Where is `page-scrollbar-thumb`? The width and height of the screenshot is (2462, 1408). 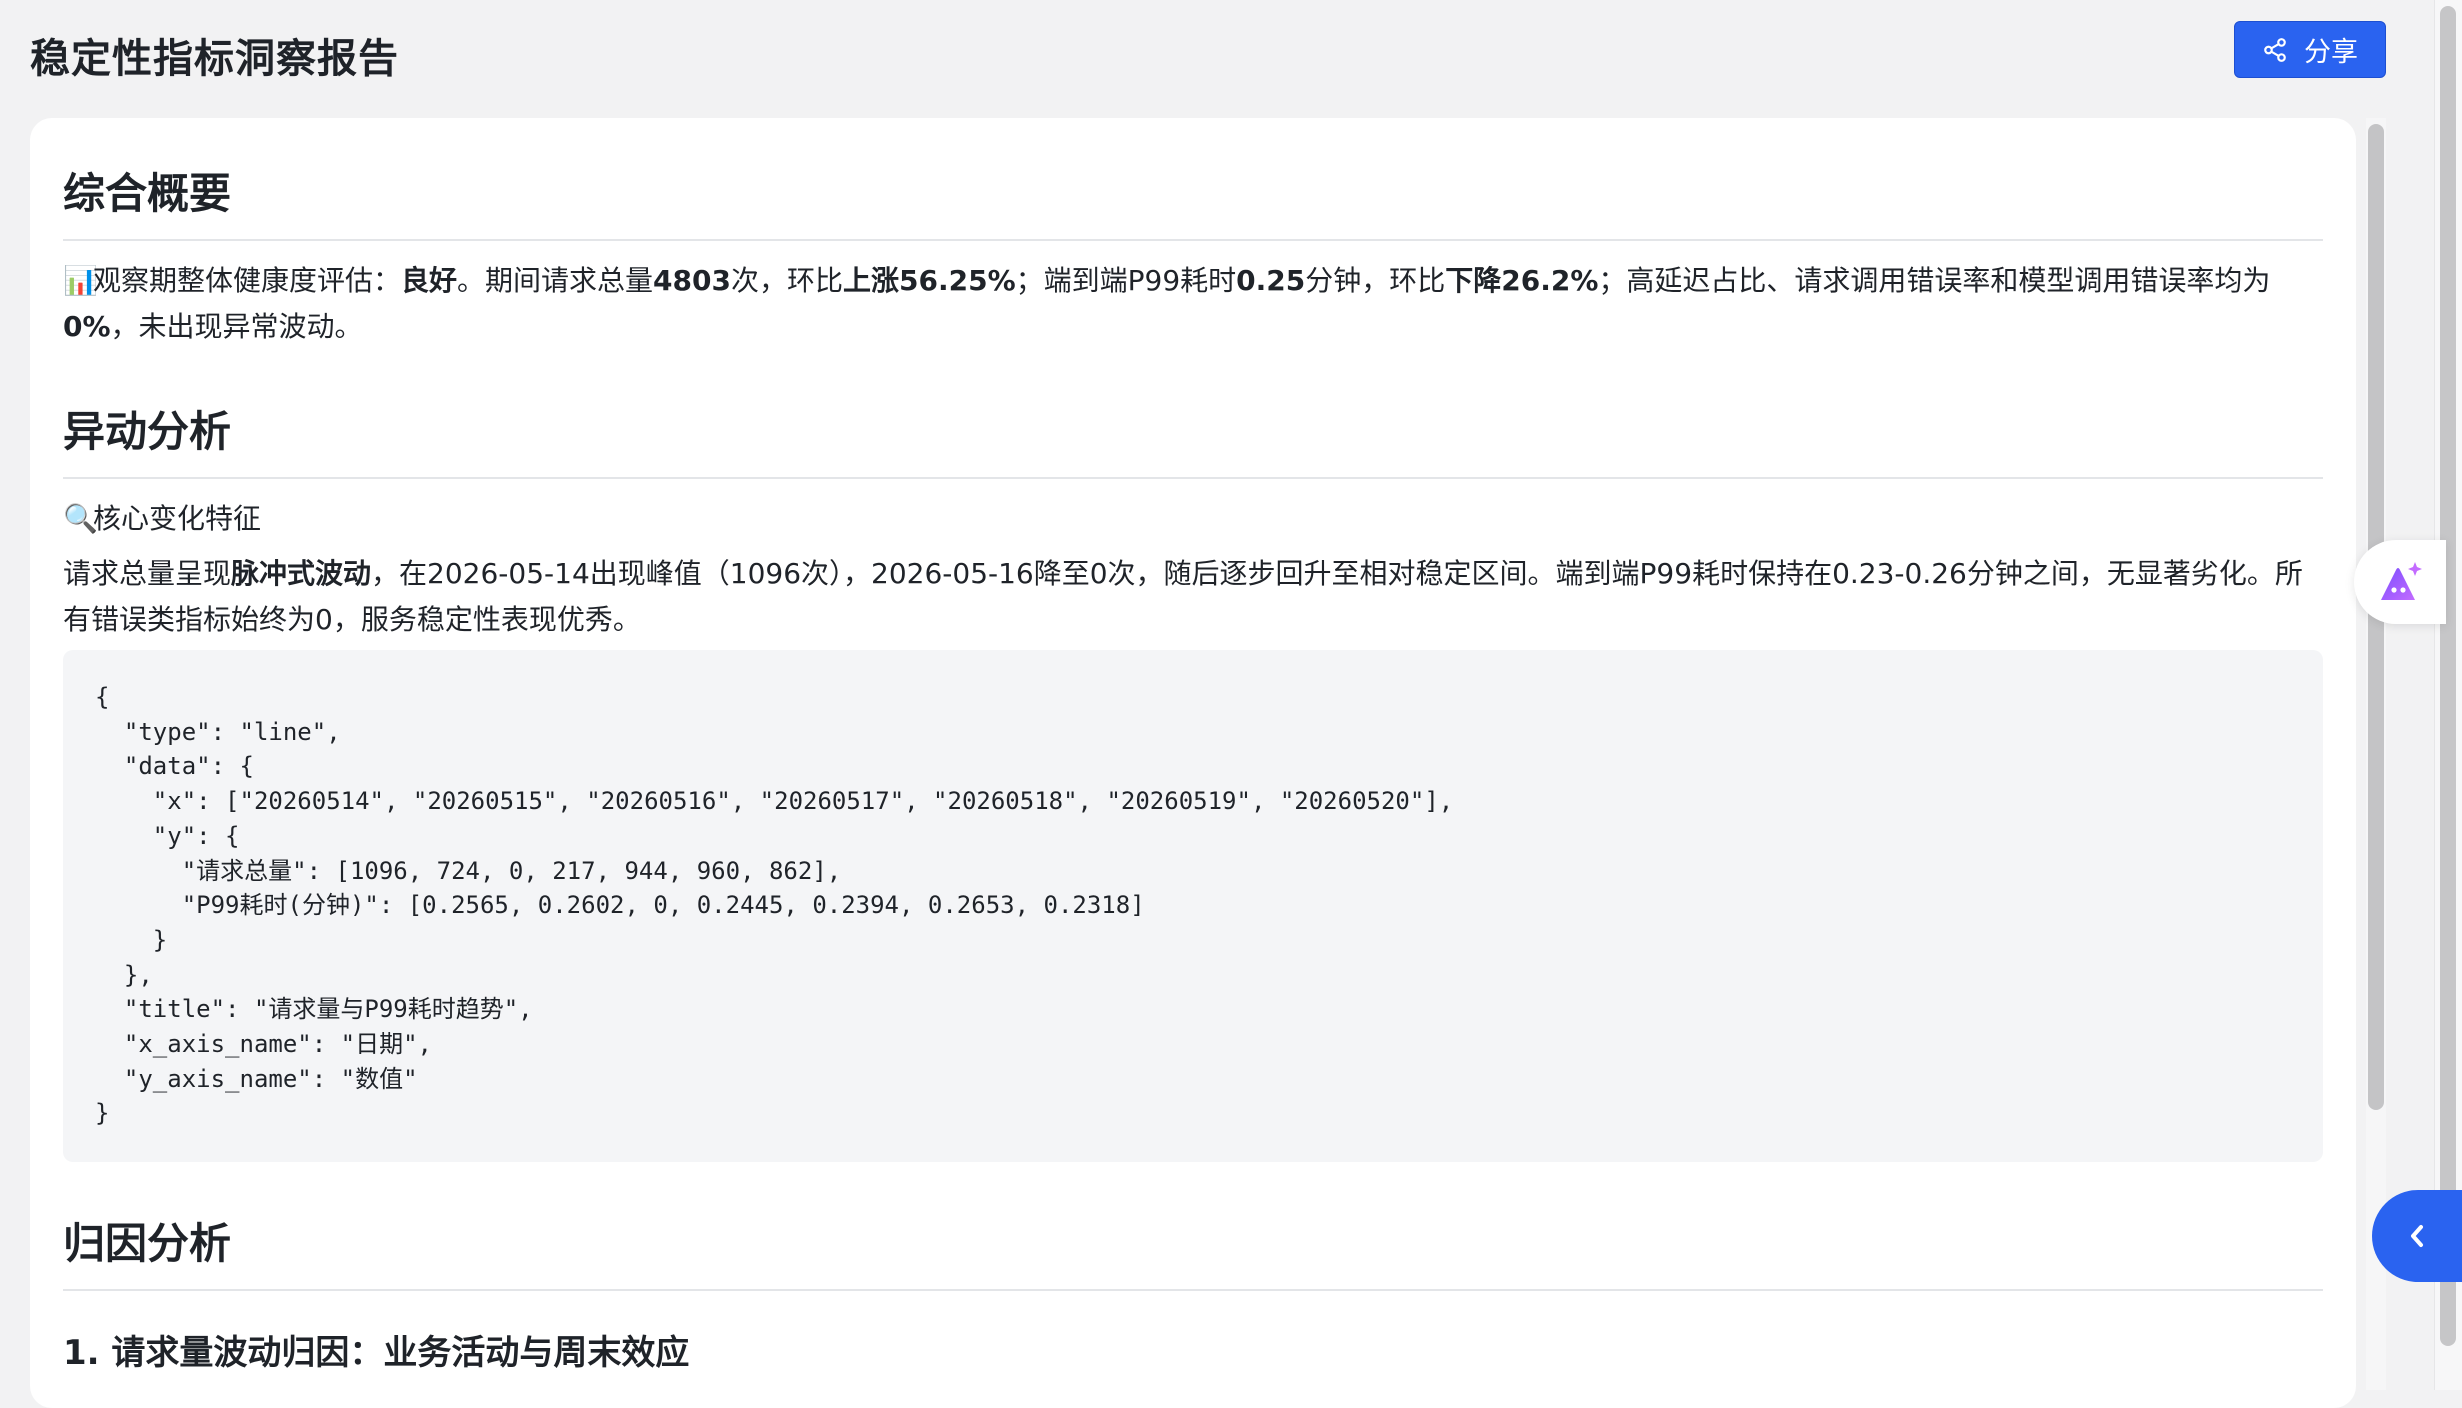
page-scrollbar-thumb is located at coordinates (2448, 676).